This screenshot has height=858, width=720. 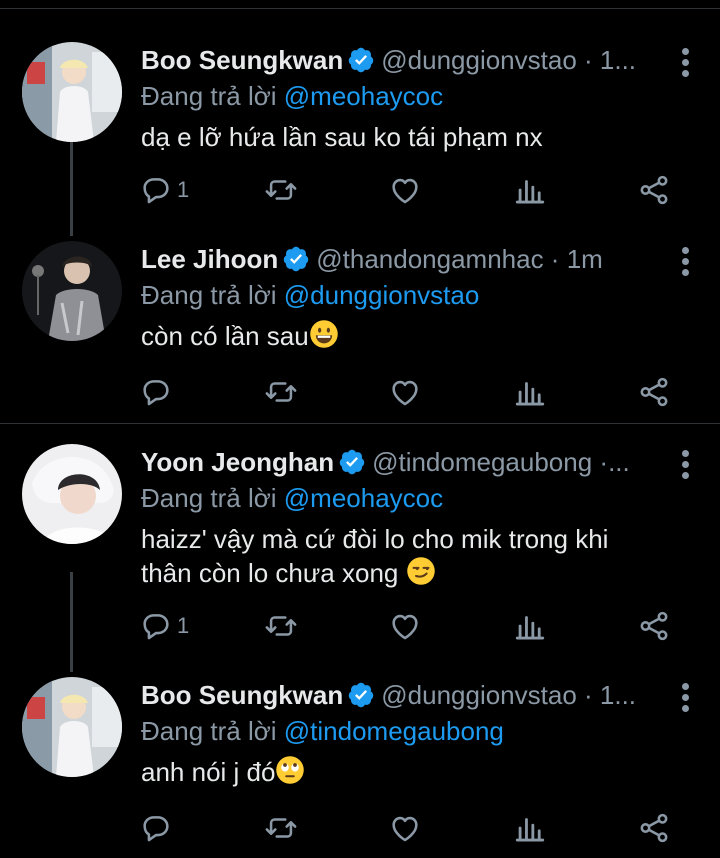 I want to click on thread-divider, so click(x=360, y=423).